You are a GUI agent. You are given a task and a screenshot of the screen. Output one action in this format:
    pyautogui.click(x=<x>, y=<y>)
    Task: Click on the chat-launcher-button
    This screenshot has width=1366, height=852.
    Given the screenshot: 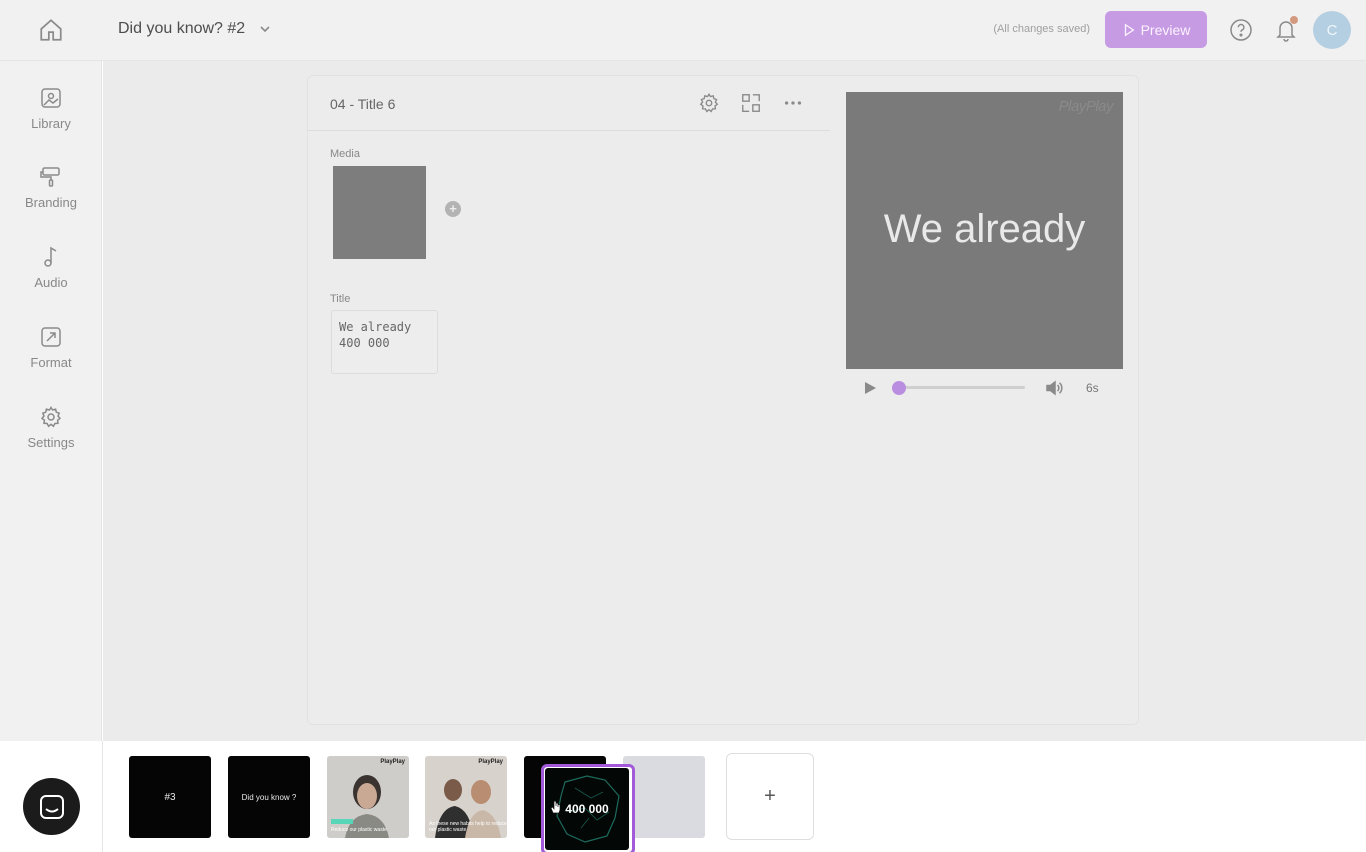 What is the action you would take?
    pyautogui.click(x=51, y=806)
    